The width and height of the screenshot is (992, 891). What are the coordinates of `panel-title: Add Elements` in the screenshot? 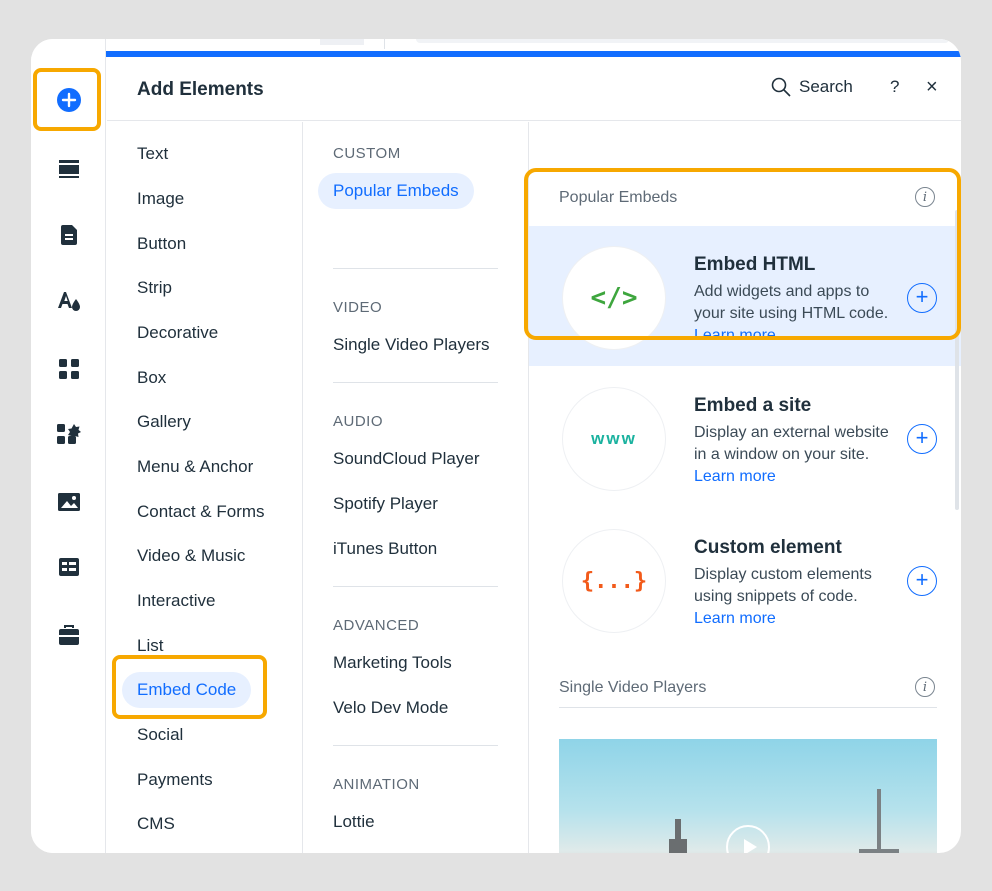 It's located at (200, 89).